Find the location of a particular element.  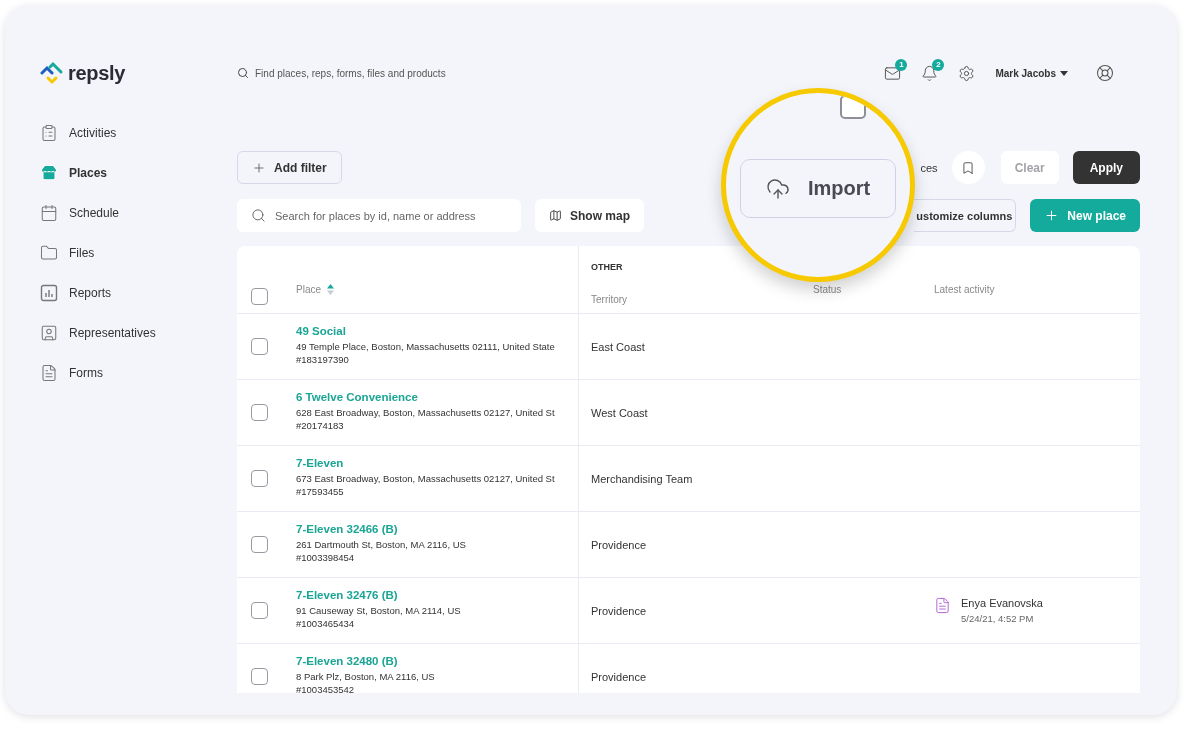

place-id: #1003465434 is located at coordinates (326, 623).